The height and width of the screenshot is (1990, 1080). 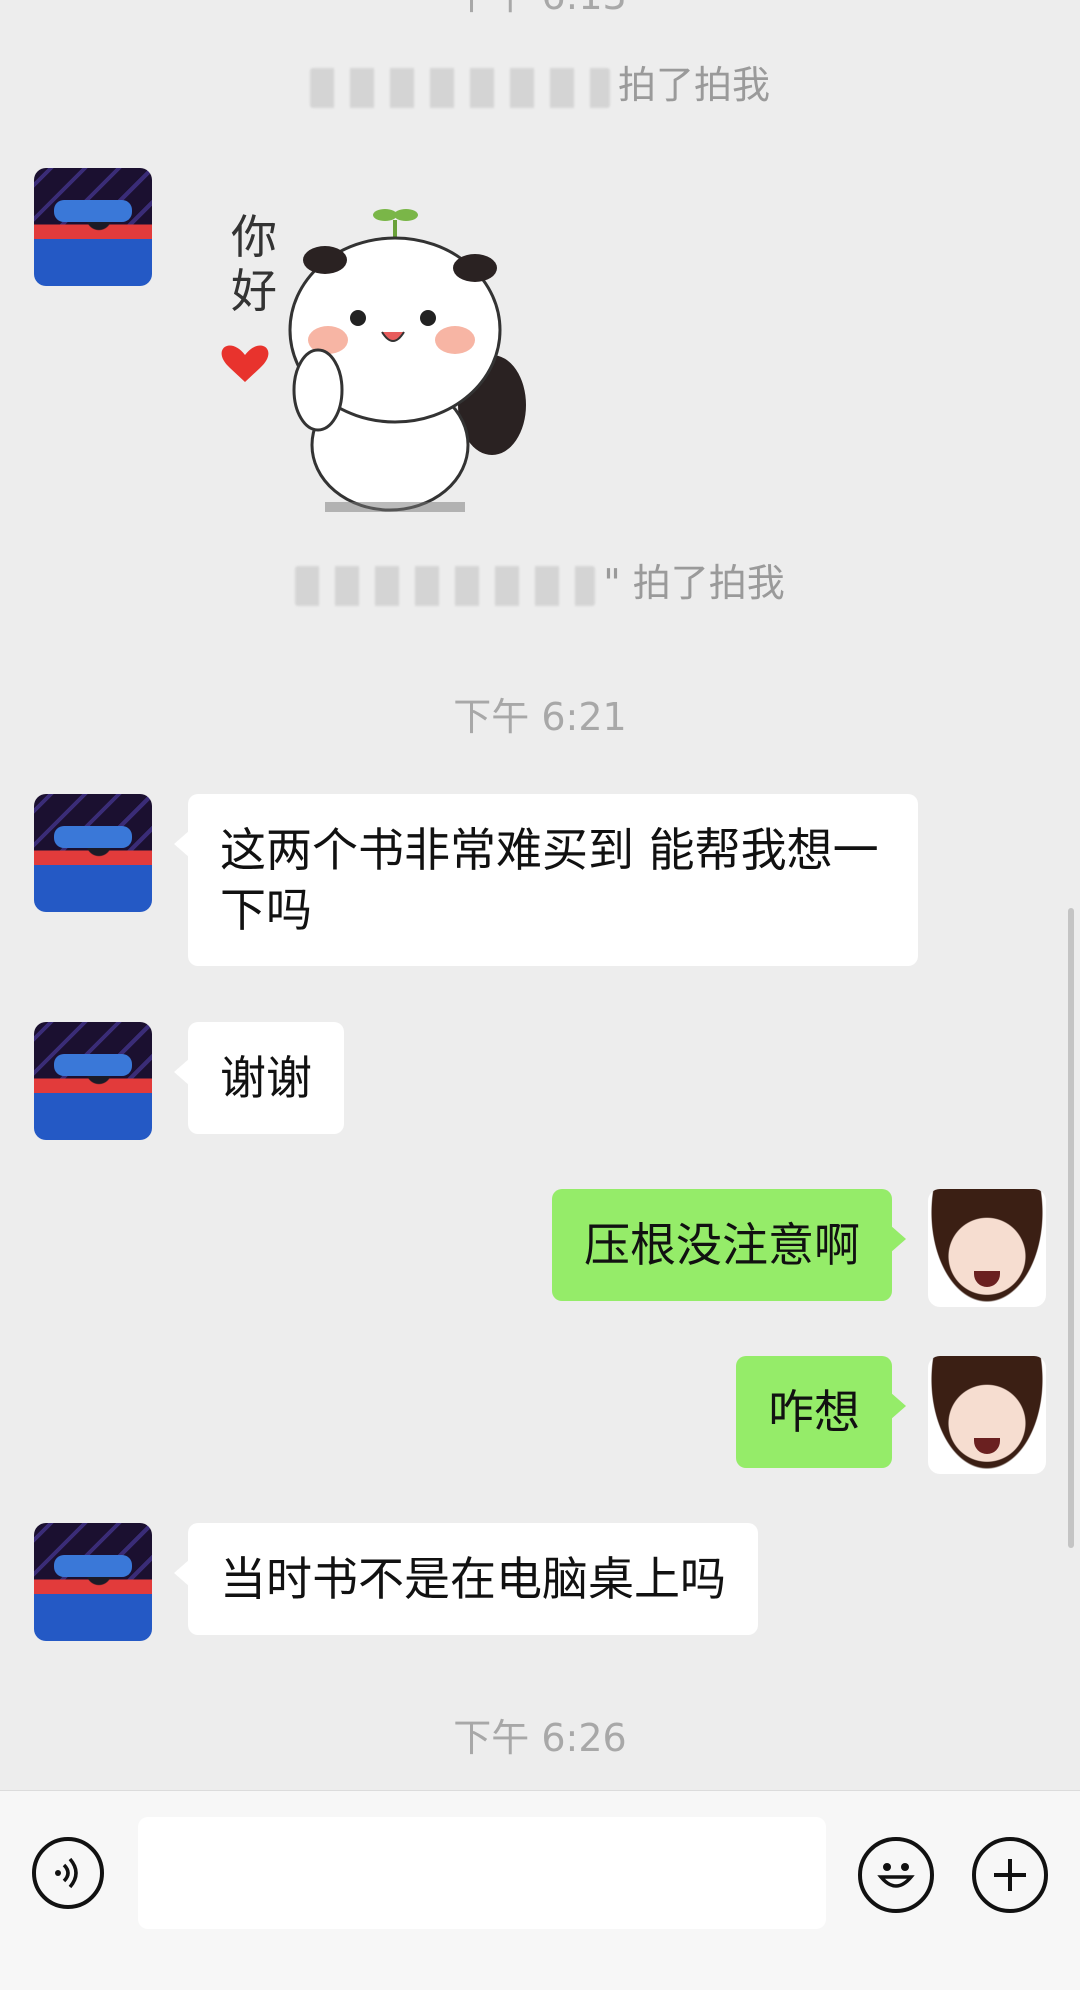 I want to click on scrollbar, so click(x=1071, y=1228).